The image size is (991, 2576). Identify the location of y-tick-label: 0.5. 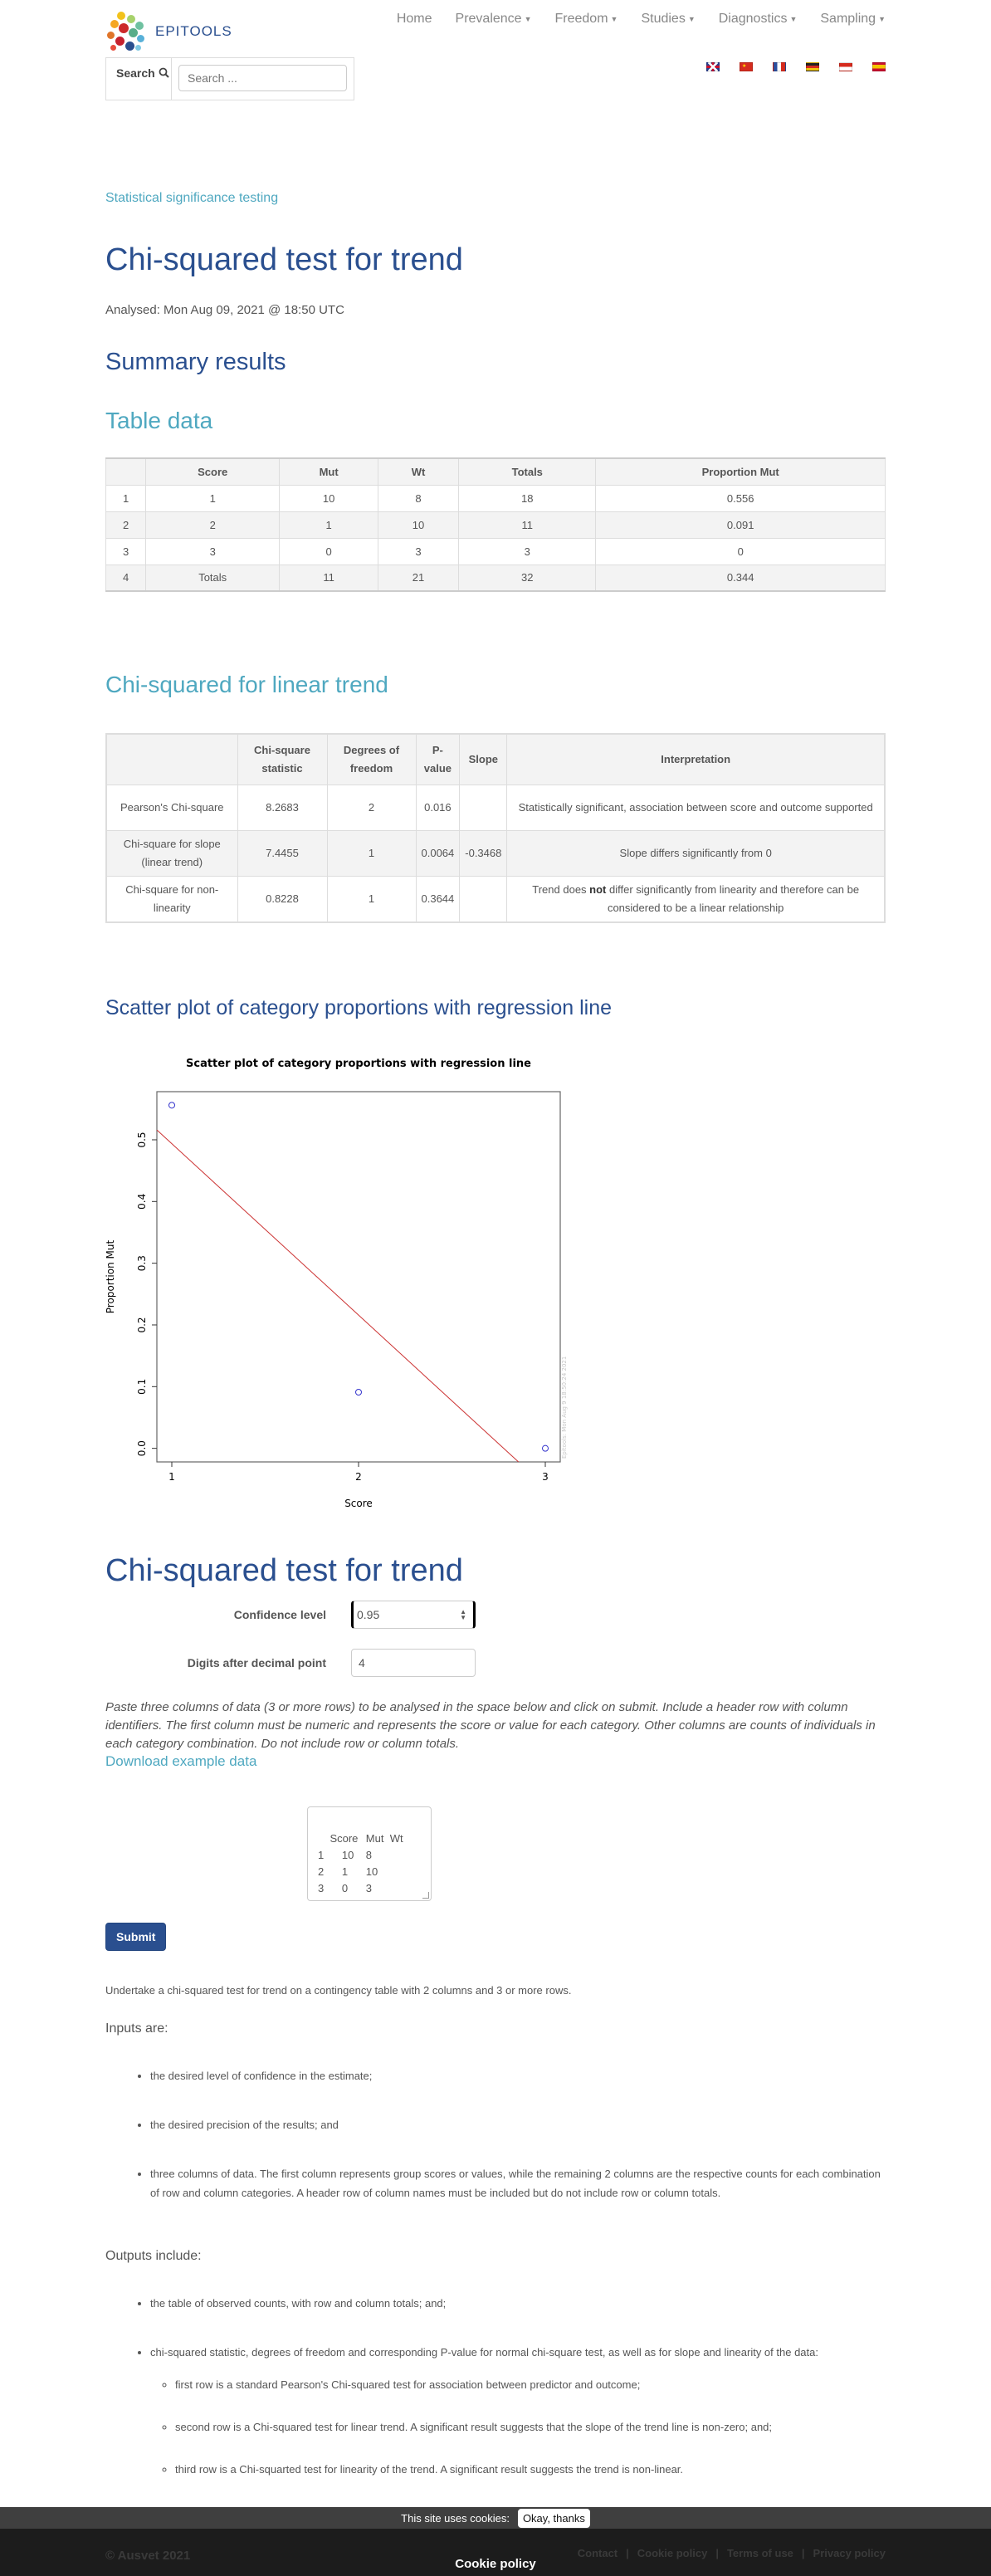
(142, 1139).